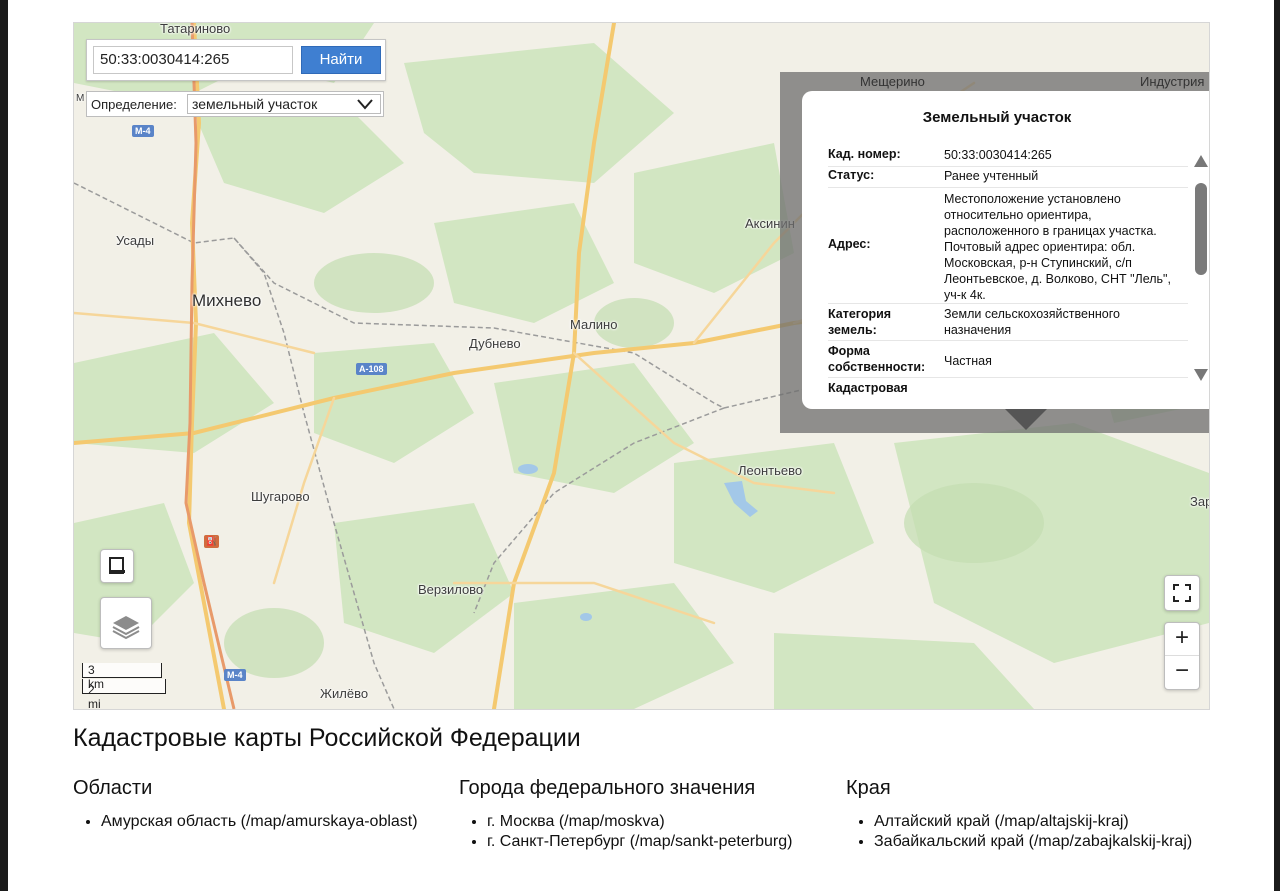 Image resolution: width=1280 pixels, height=891 pixels. What do you see at coordinates (1182, 639) in the screenshot?
I see `zoom-in-button: +` at bounding box center [1182, 639].